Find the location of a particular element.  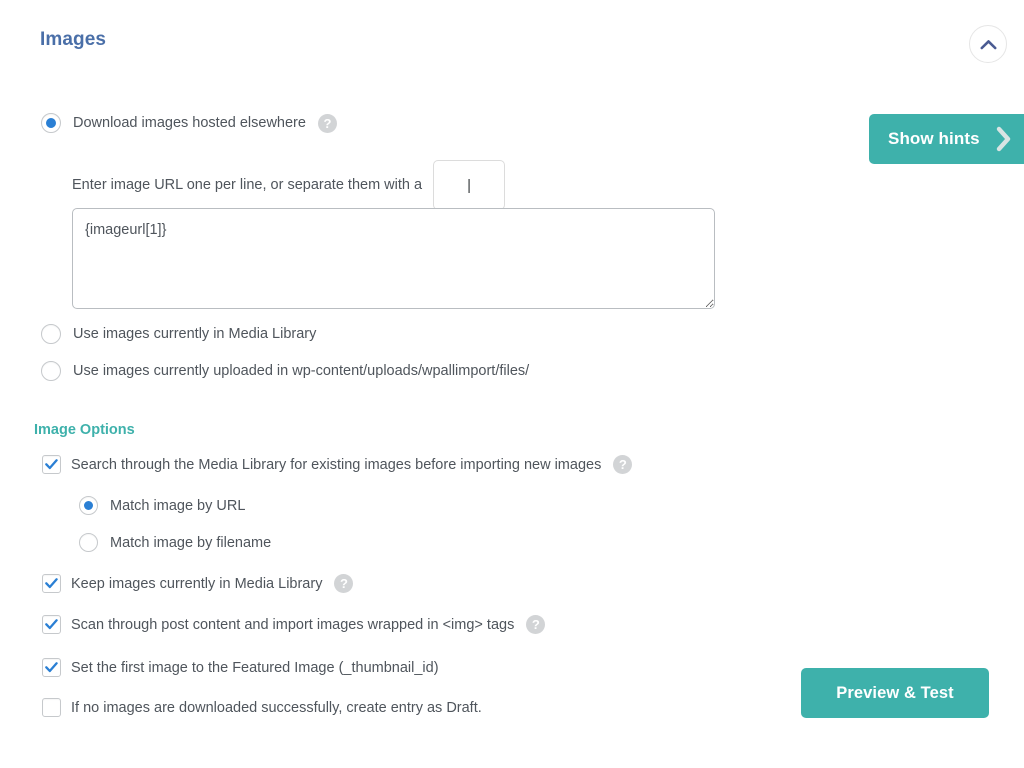

show-hints-button: Show hints is located at coordinates (946, 139).